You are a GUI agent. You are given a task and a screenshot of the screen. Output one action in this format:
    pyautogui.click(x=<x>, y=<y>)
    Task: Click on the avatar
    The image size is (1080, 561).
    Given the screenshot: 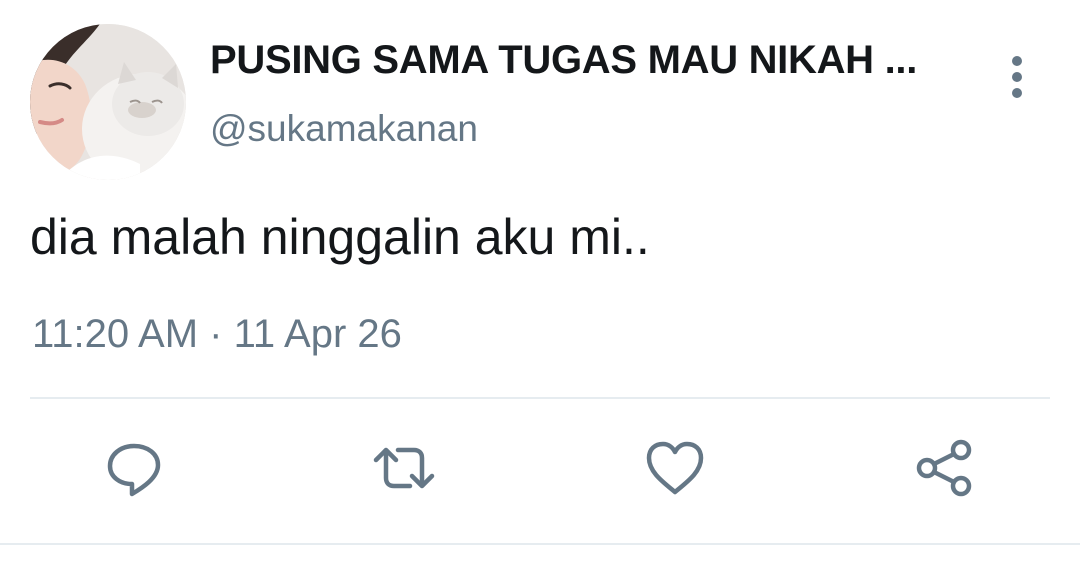 What is the action you would take?
    pyautogui.click(x=108, y=102)
    